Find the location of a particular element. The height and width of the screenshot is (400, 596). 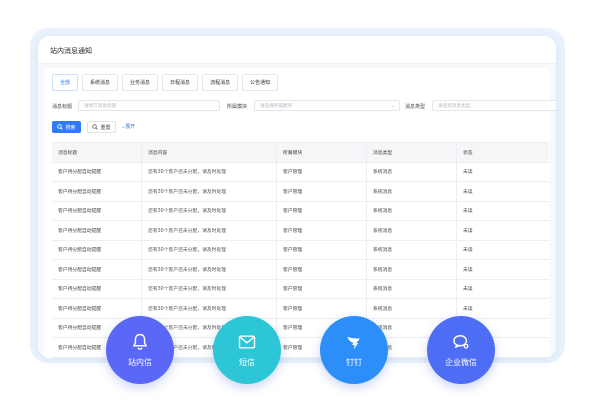

search-button: 搜索 is located at coordinates (66, 127).